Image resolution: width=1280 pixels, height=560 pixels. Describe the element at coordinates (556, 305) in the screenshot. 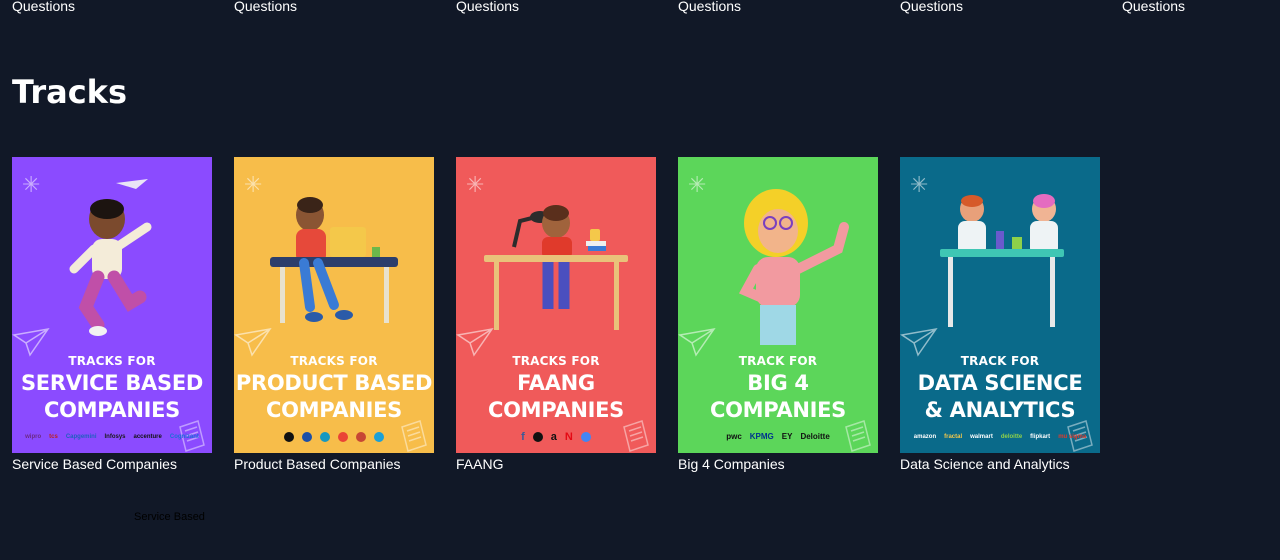

I see `track-poster: ✳ TRACKS FOR FAANG COMPANIES f a N` at that location.